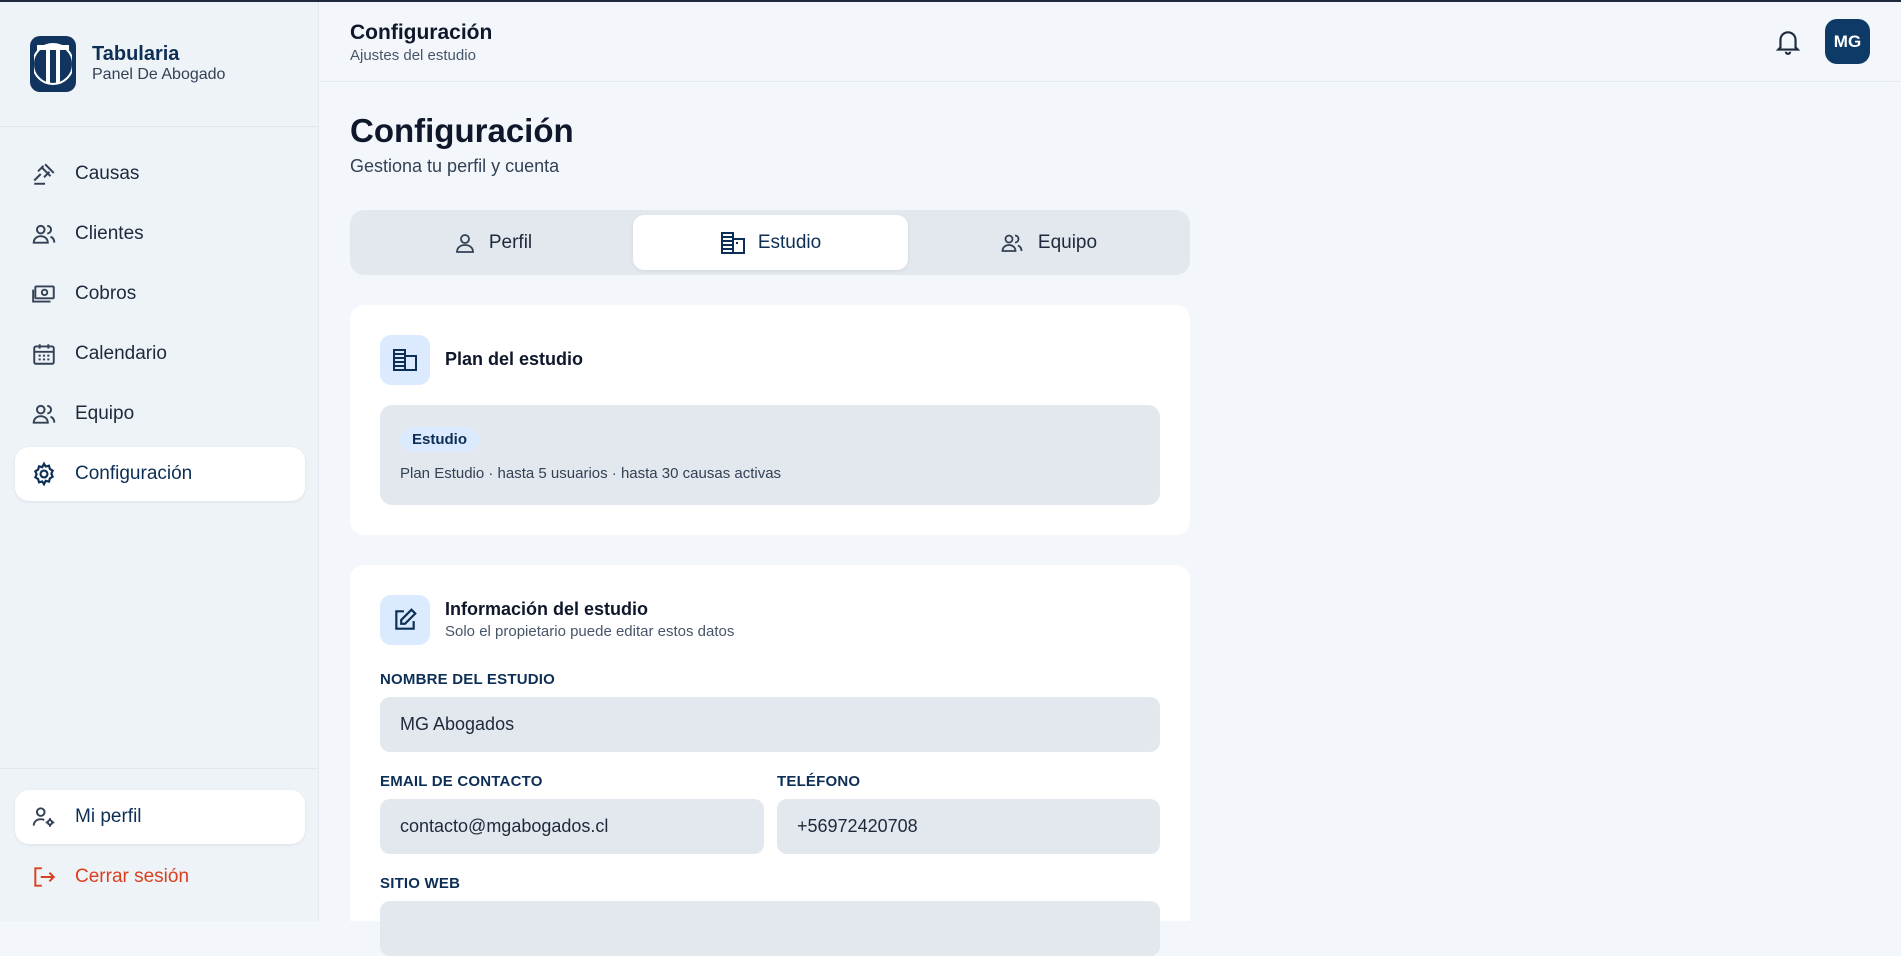 This screenshot has height=956, width=1901. Describe the element at coordinates (121, 353) in the screenshot. I see `sidebar-item-label: Calendario` at that location.